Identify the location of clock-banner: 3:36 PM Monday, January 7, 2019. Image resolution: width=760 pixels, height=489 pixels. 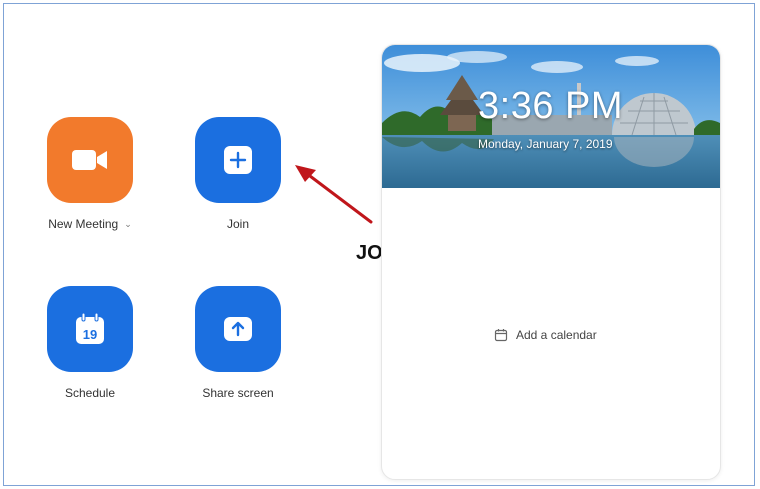
(551, 116).